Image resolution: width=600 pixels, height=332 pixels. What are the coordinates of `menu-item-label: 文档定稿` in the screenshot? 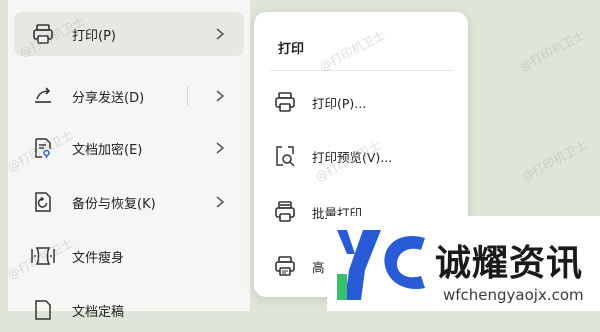 It's located at (98, 312).